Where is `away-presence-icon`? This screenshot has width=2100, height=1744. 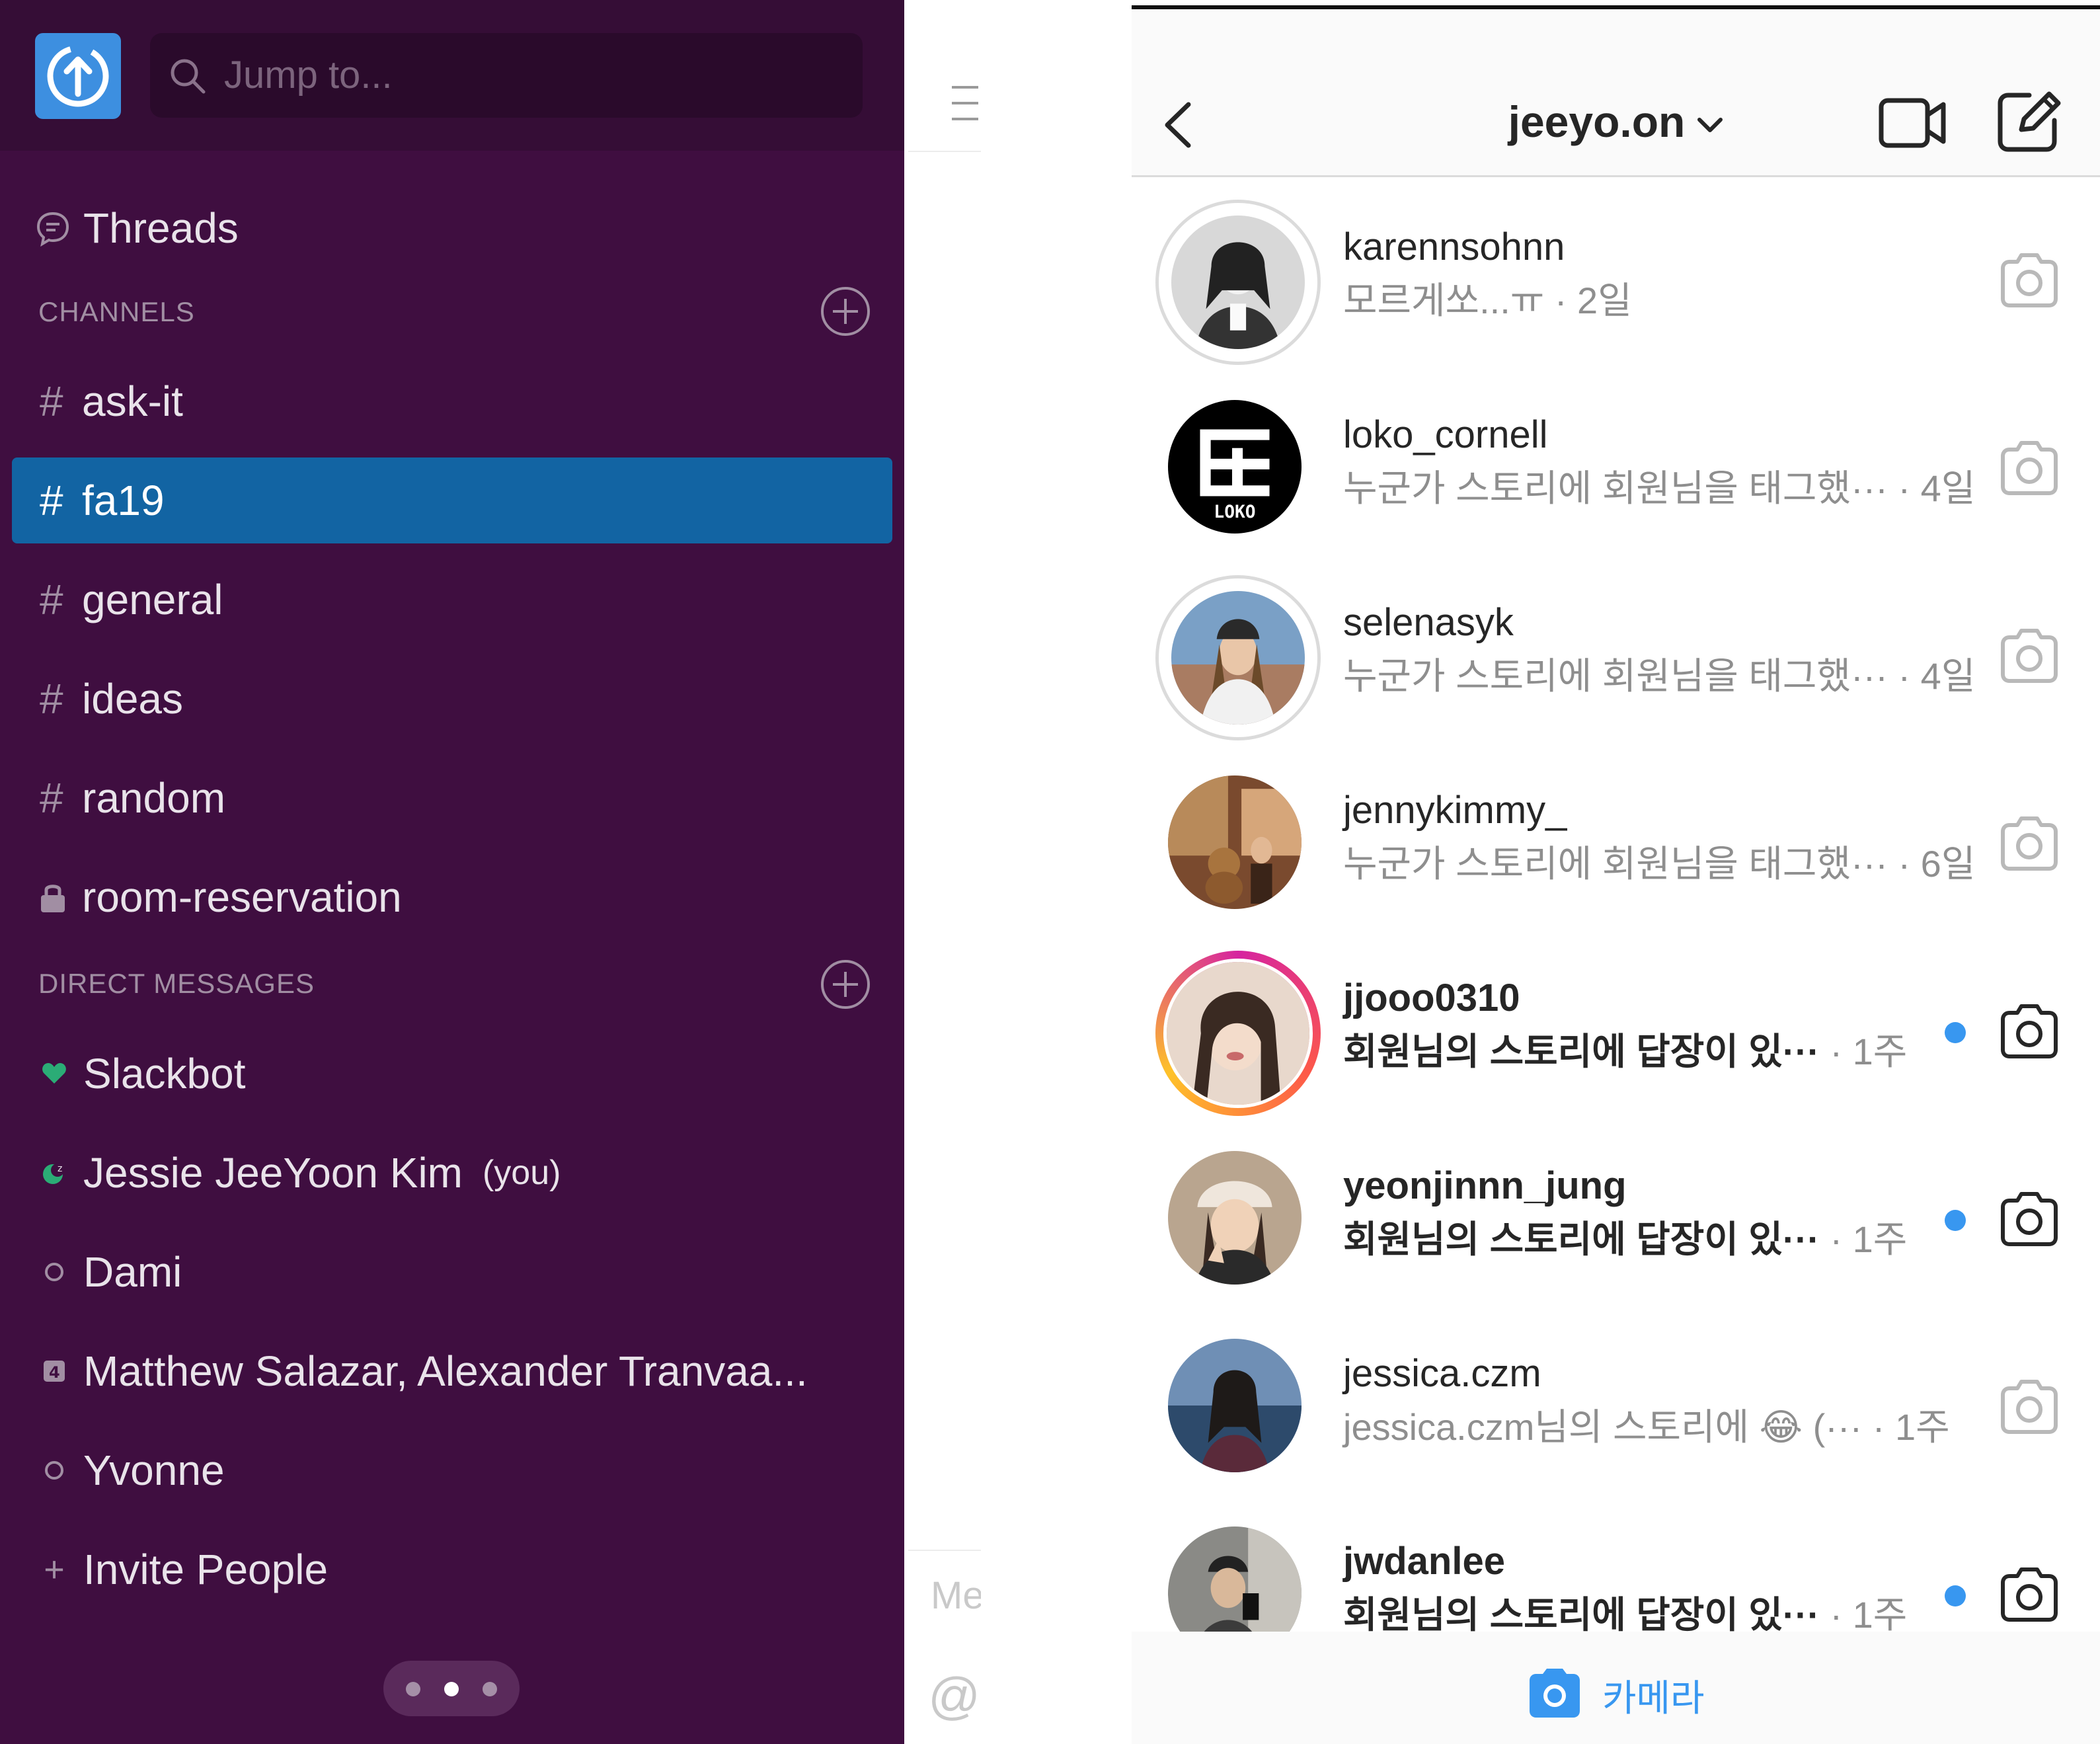
away-presence-icon is located at coordinates (54, 1272).